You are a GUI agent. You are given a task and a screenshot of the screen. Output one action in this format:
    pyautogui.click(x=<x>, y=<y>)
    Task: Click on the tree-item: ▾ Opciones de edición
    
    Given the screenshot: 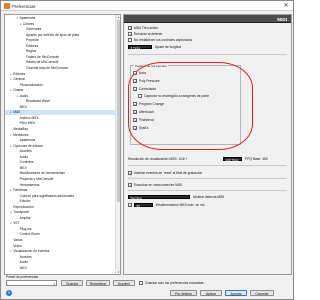 What is the action you would take?
    pyautogui.click(x=60, y=146)
    